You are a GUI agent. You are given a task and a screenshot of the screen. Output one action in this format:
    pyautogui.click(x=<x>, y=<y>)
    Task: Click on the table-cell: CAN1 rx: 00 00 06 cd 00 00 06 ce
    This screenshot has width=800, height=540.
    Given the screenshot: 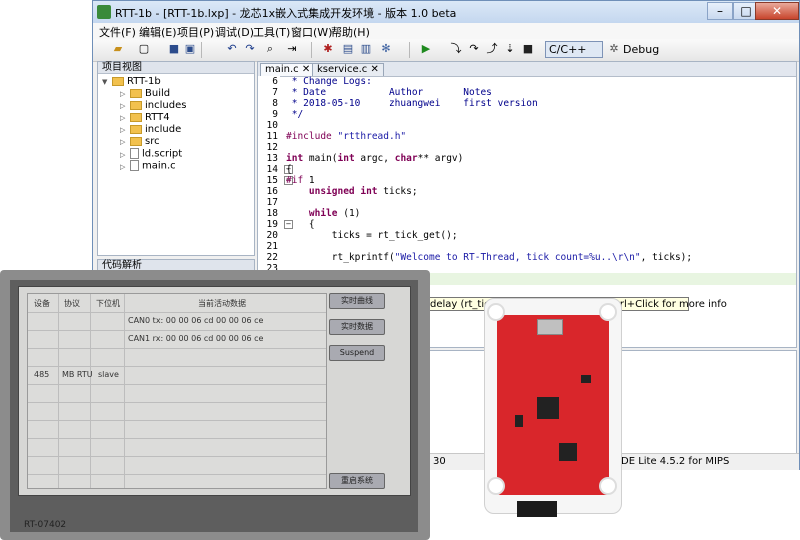 What is the action you would take?
    pyautogui.click(x=196, y=338)
    